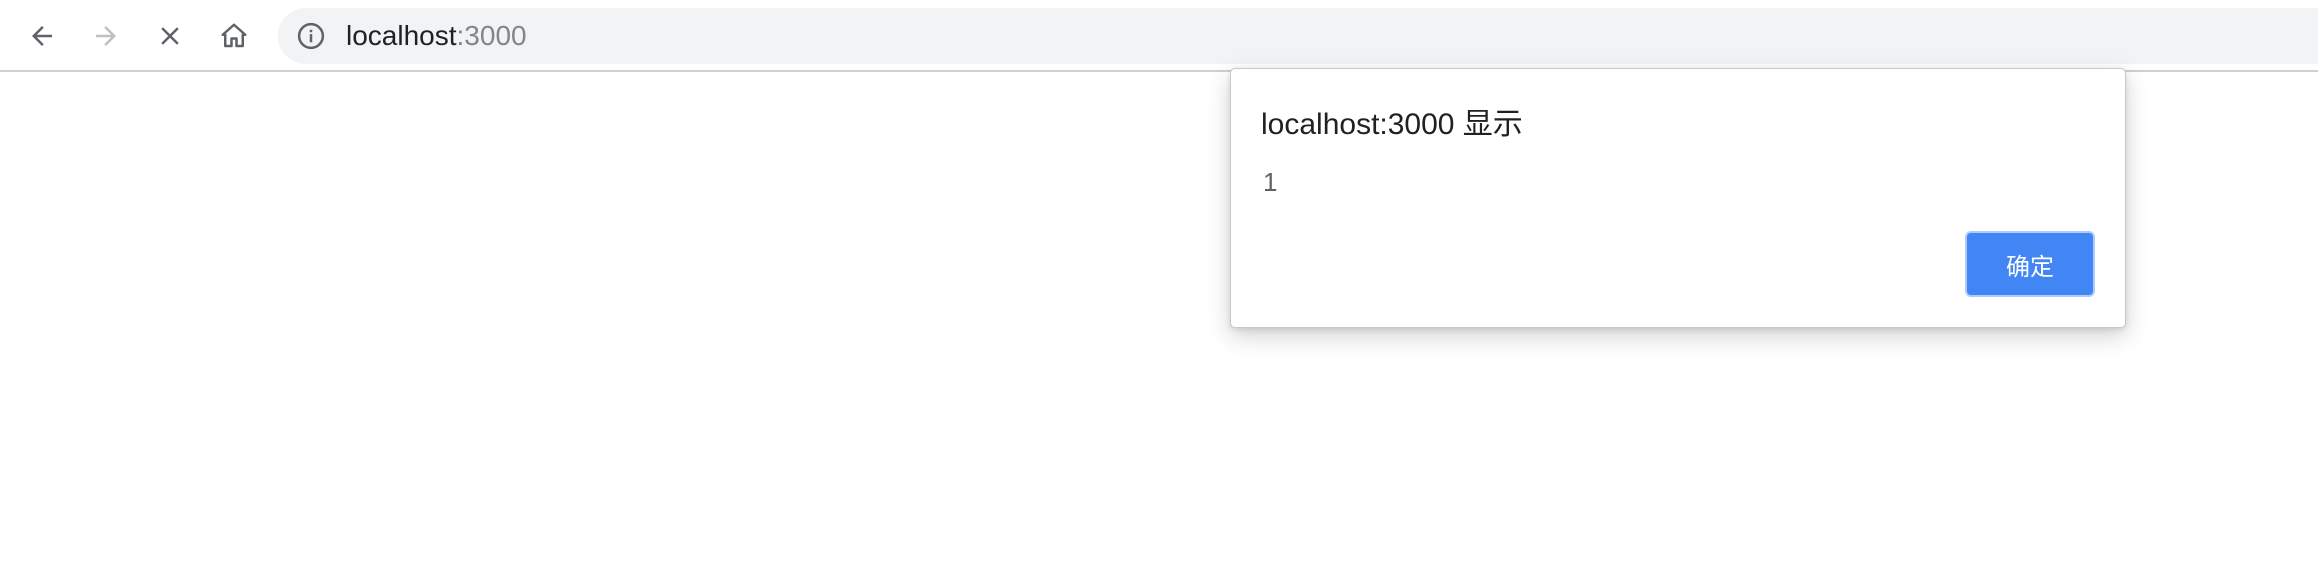 The height and width of the screenshot is (564, 2318). What do you see at coordinates (1270, 182) in the screenshot?
I see `dialog-message: 1` at bounding box center [1270, 182].